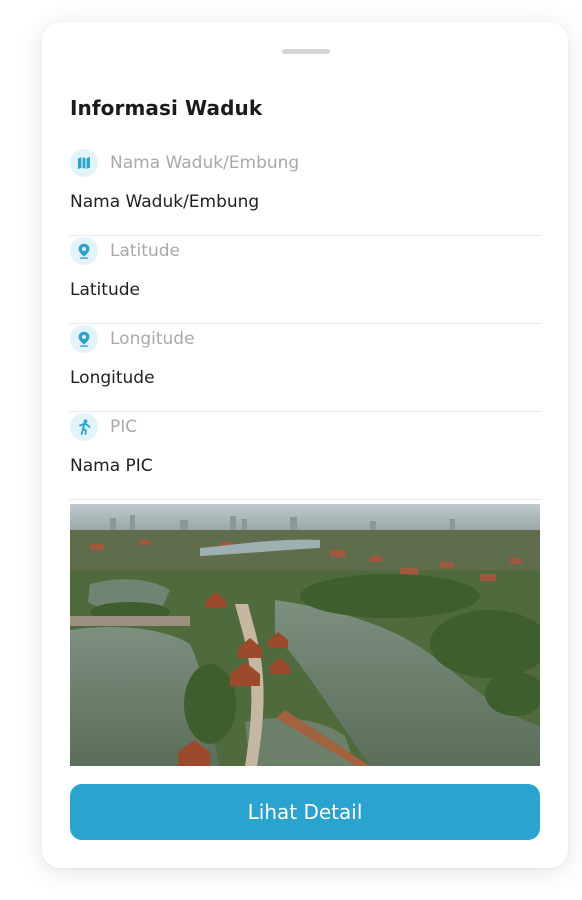  Describe the element at coordinates (305, 368) in the screenshot. I see `field-longitude: Longitude Longitude` at that location.